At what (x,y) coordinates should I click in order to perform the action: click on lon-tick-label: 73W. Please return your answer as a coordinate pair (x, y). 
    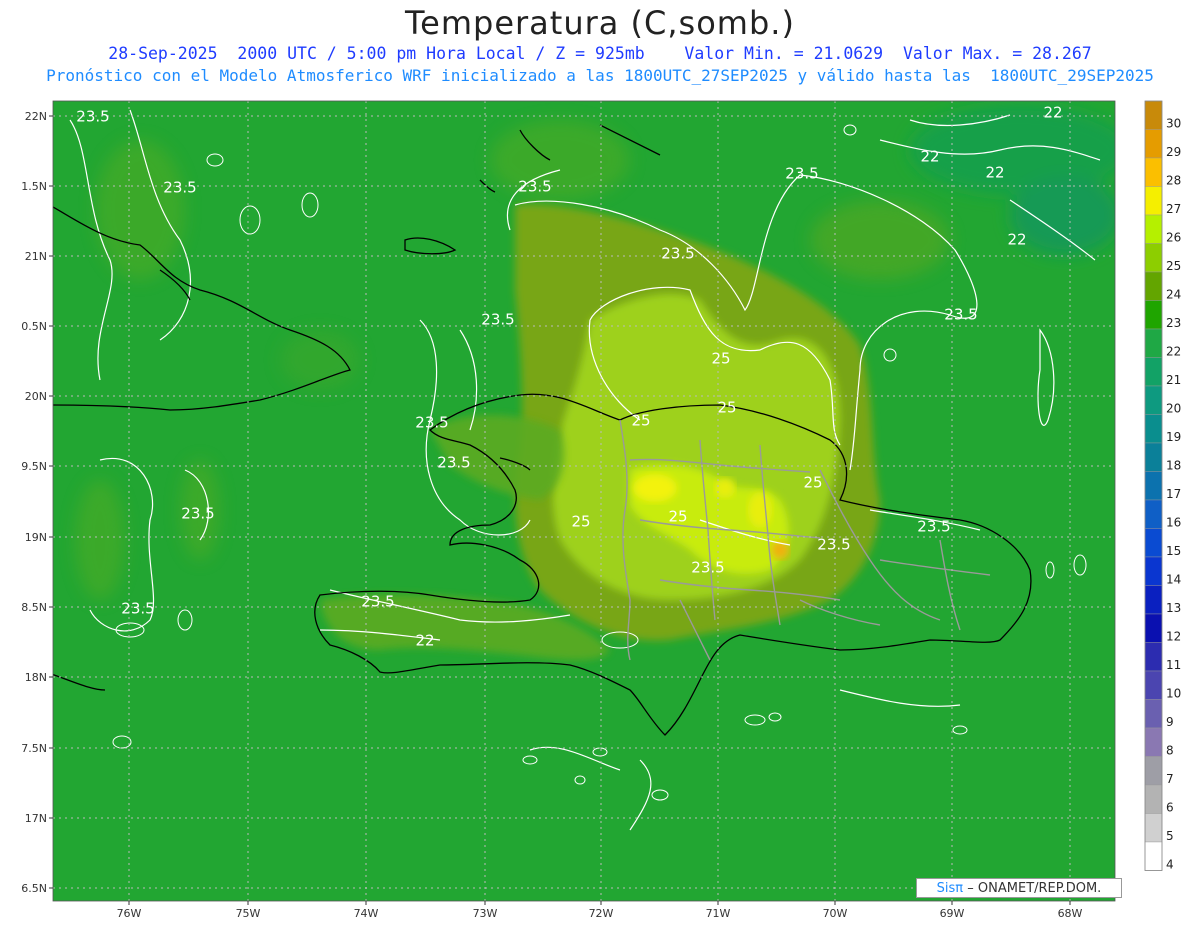
    Looking at the image, I should click on (485, 913).